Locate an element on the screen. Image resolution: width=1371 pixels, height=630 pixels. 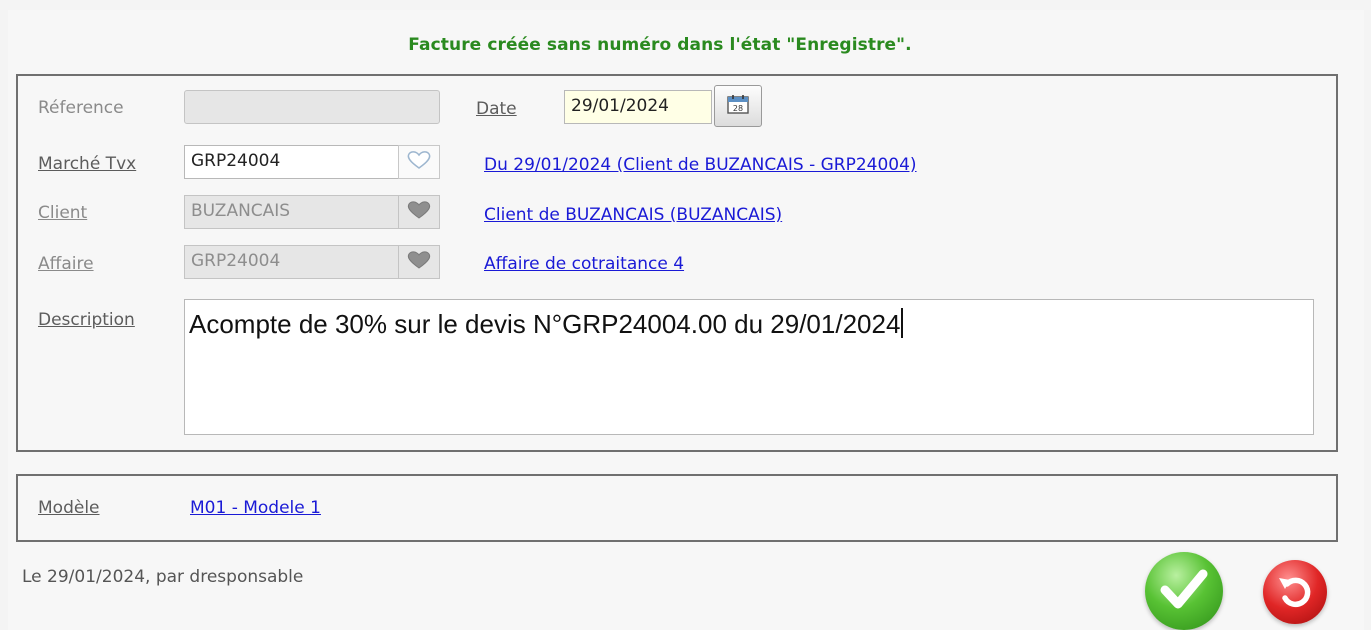
svg-text: 28 is located at coordinates (738, 108).